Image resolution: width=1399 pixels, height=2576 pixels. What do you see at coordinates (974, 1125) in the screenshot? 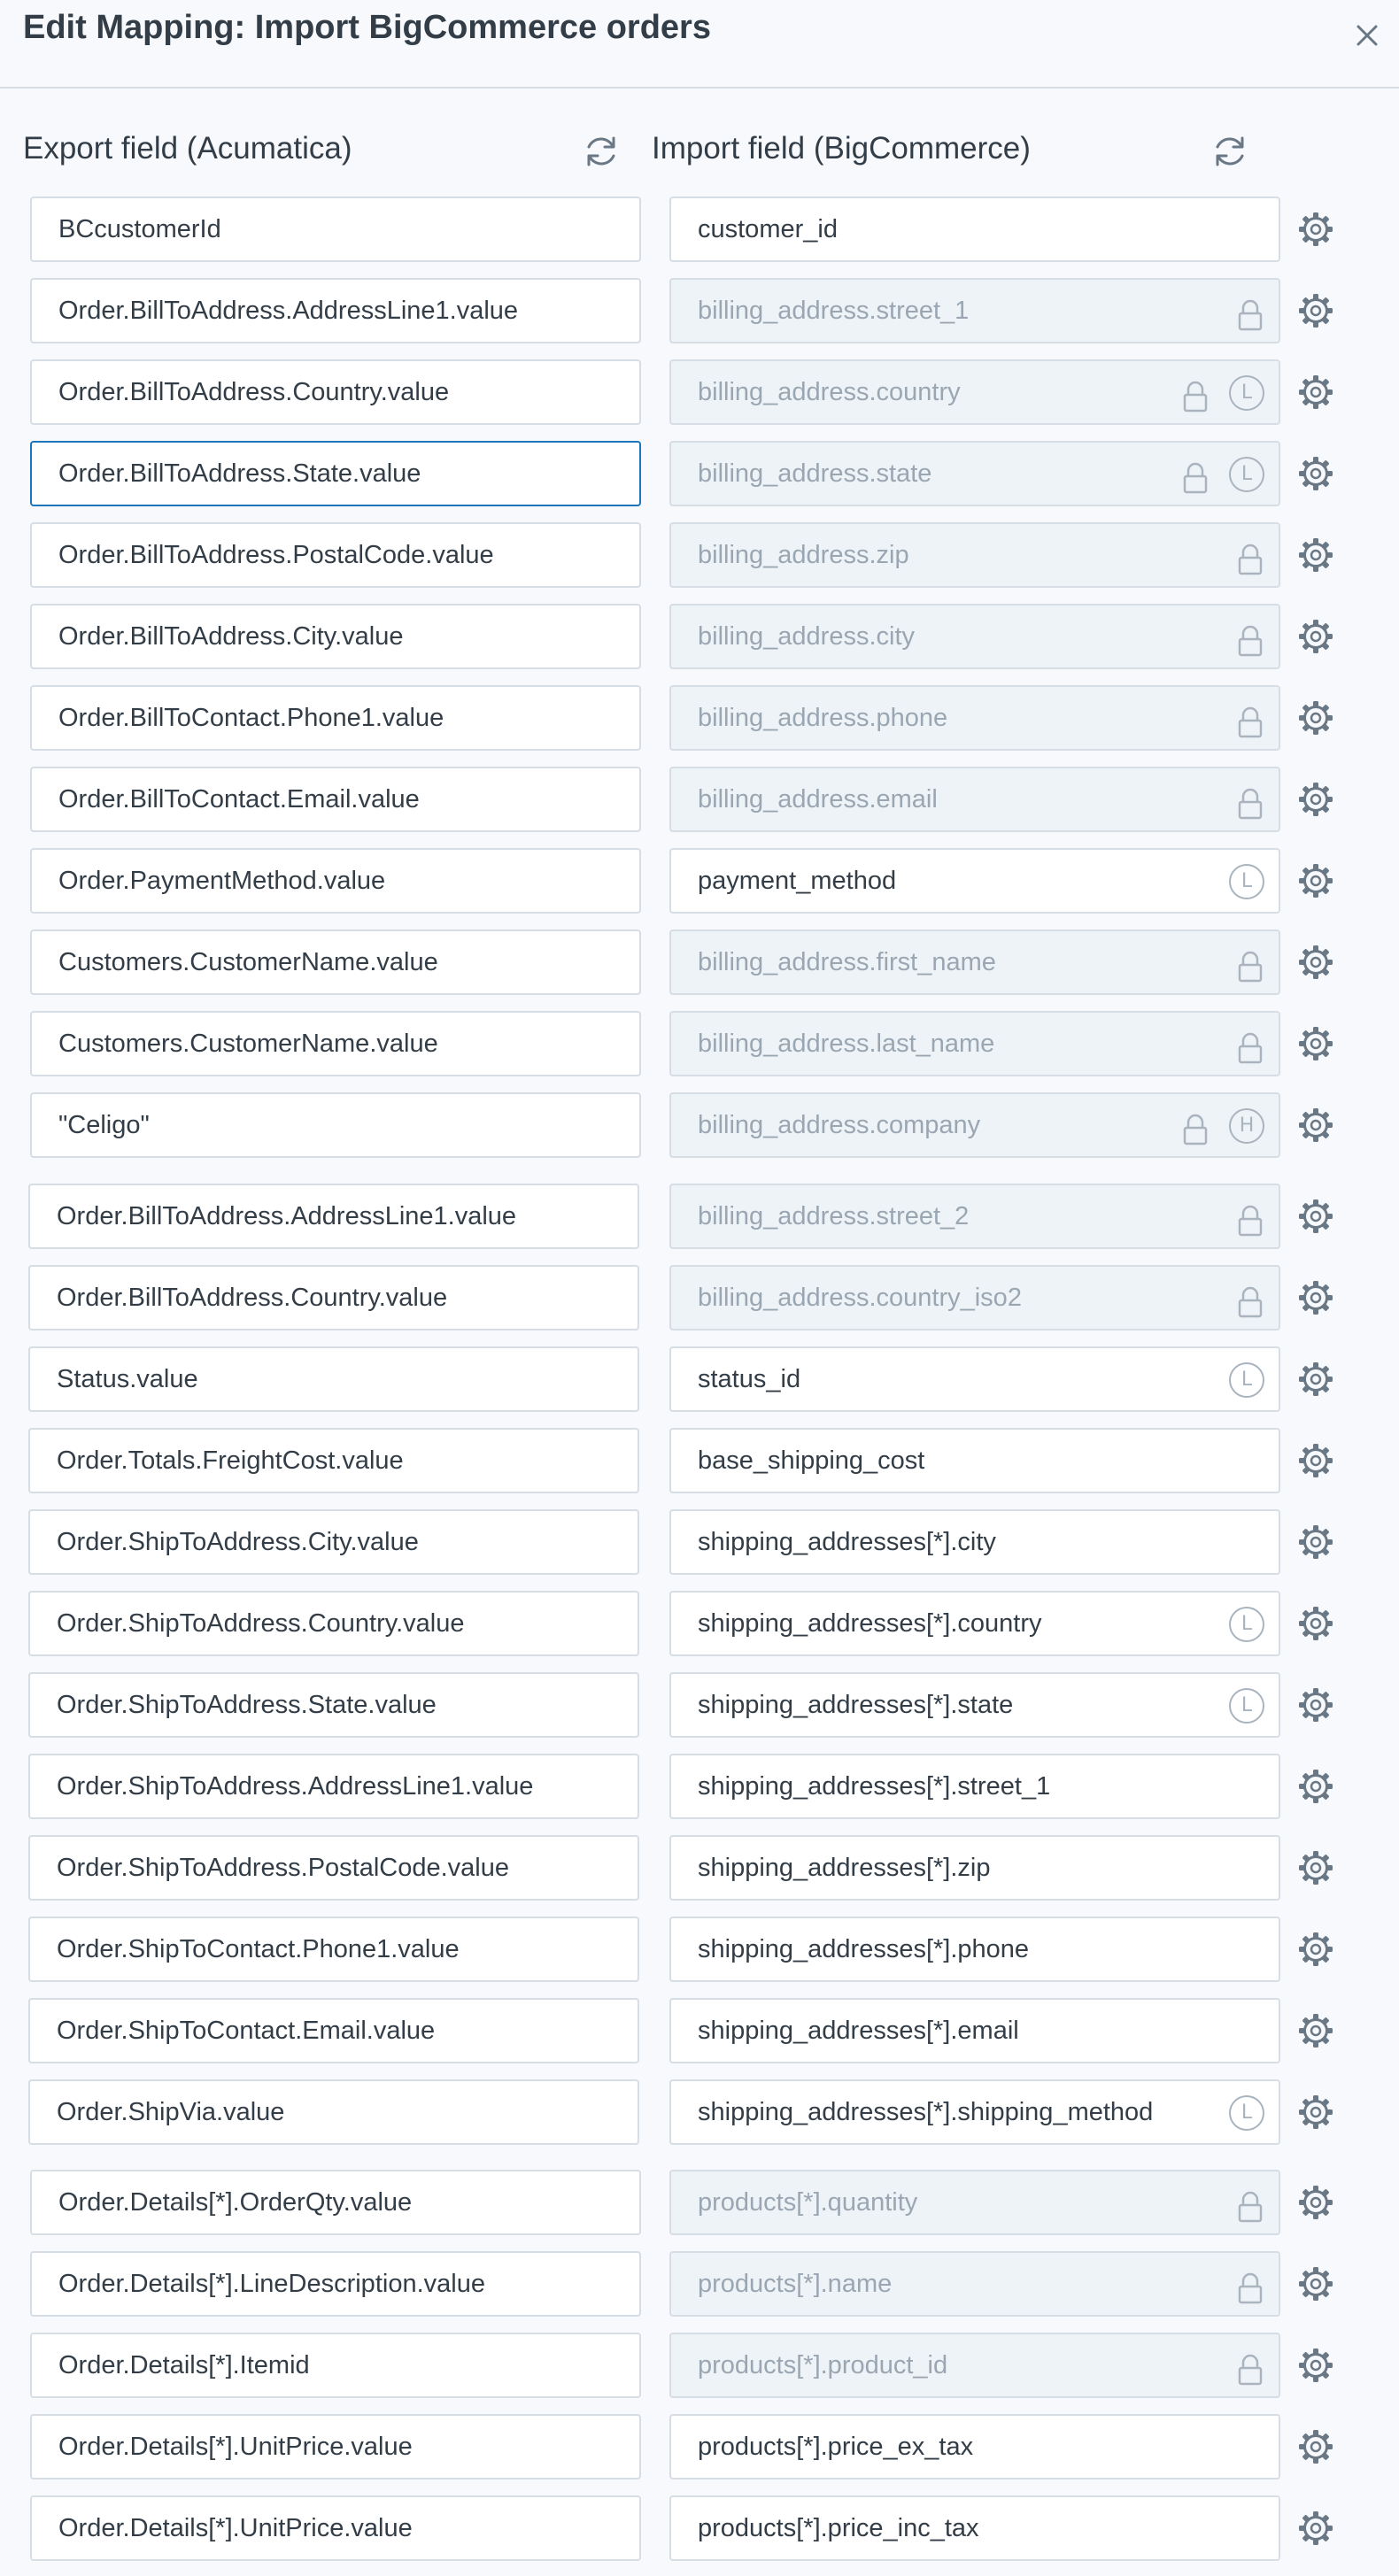
I see `import-field-input: billing_address.company H` at bounding box center [974, 1125].